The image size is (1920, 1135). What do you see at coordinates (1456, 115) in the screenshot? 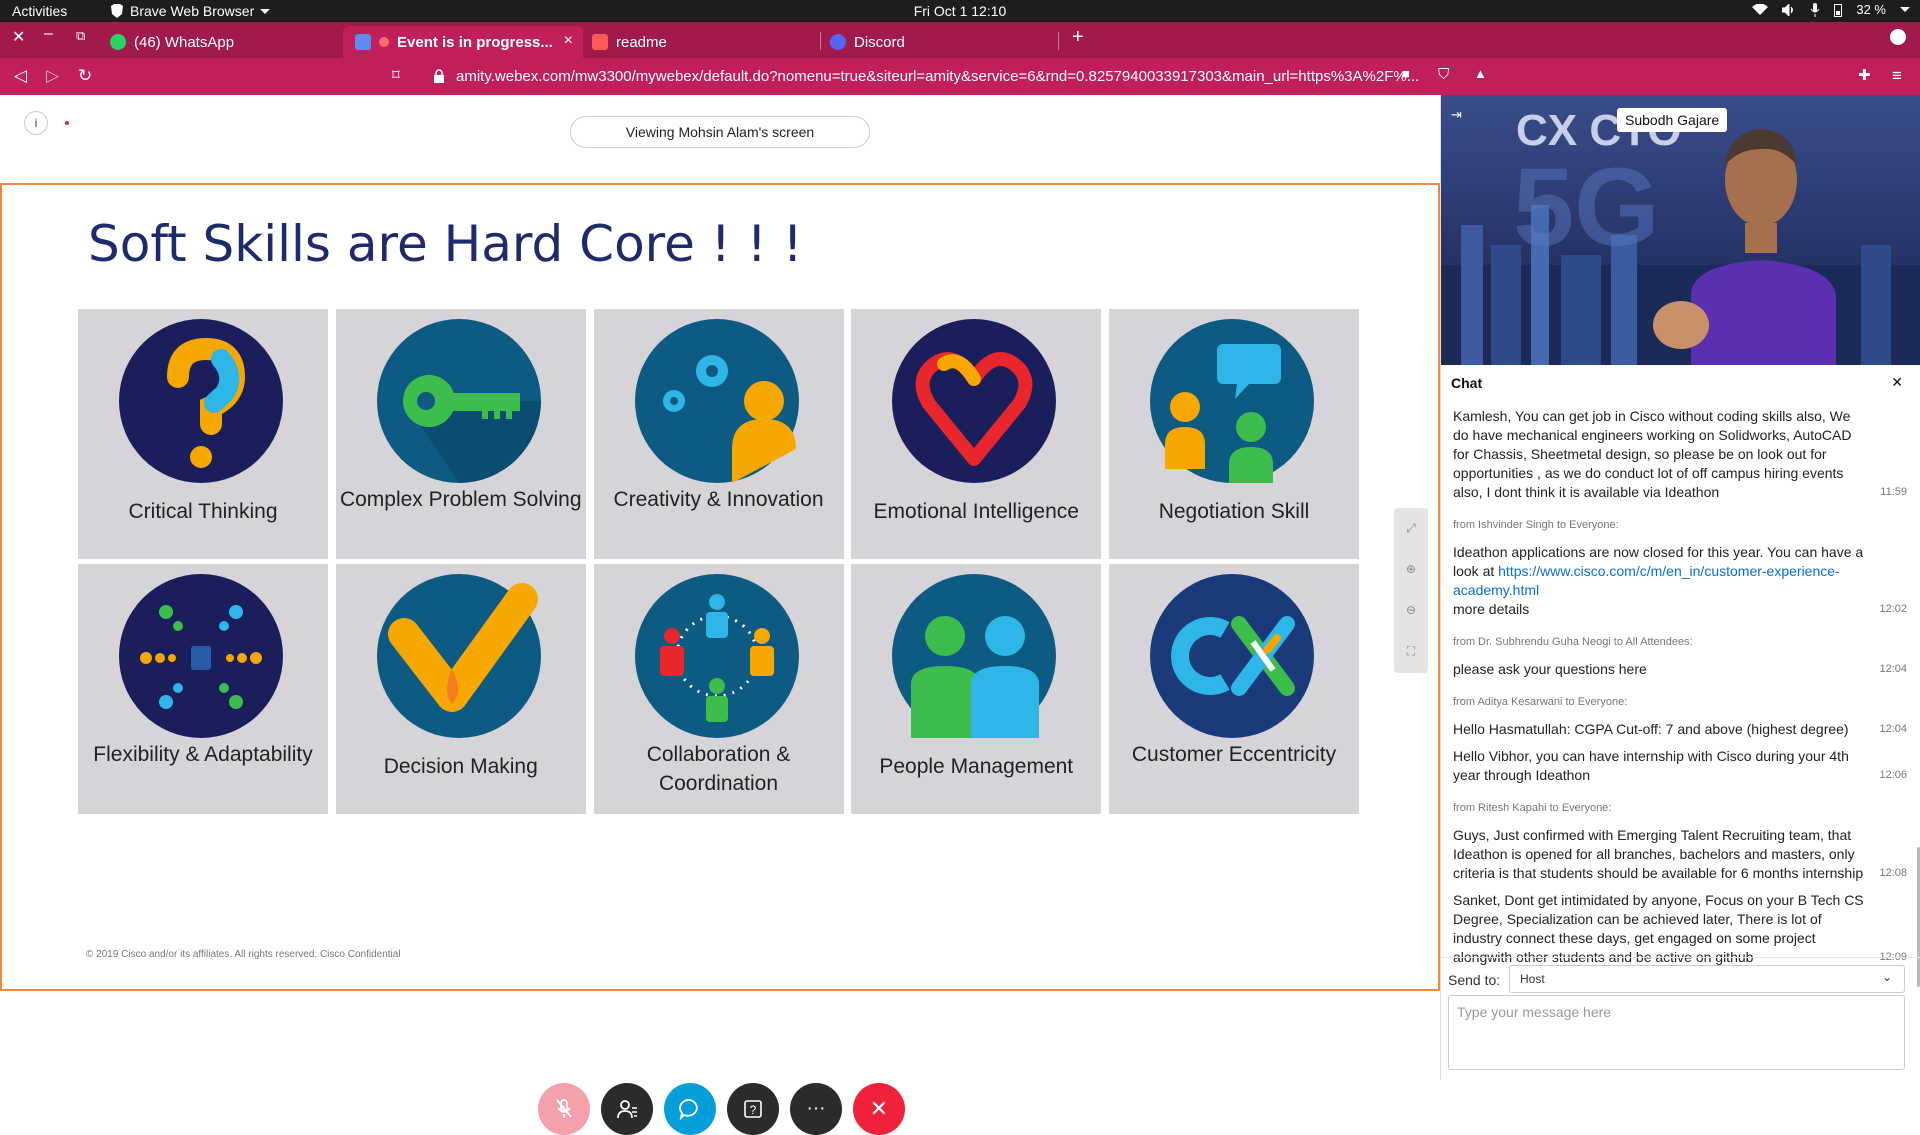
I see `collapse-video-icon: ⇥` at bounding box center [1456, 115].